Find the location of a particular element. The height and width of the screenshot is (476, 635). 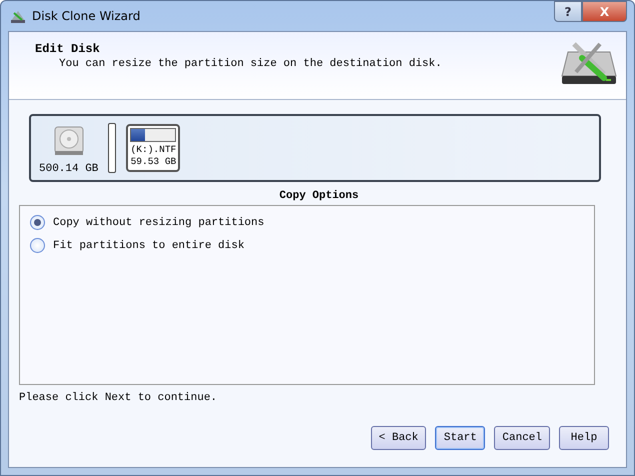

help-button: ? is located at coordinates (568, 11).